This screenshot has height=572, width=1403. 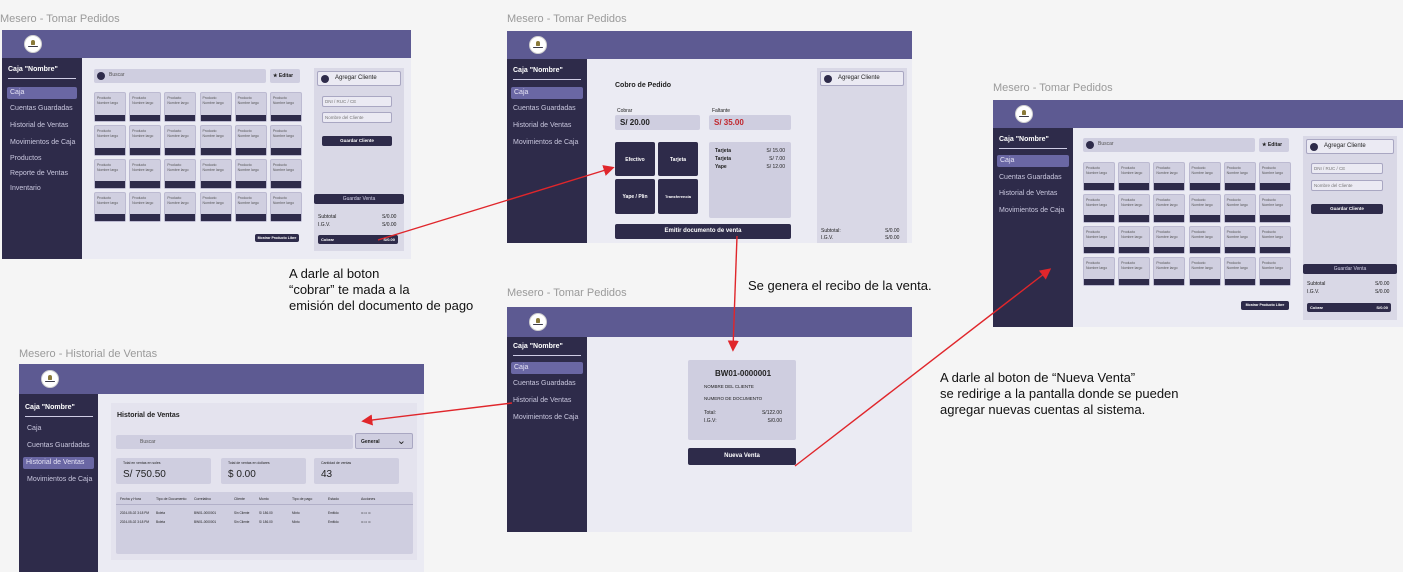 I want to click on arrow-nueva-venta-to-caja, so click(x=923, y=367).